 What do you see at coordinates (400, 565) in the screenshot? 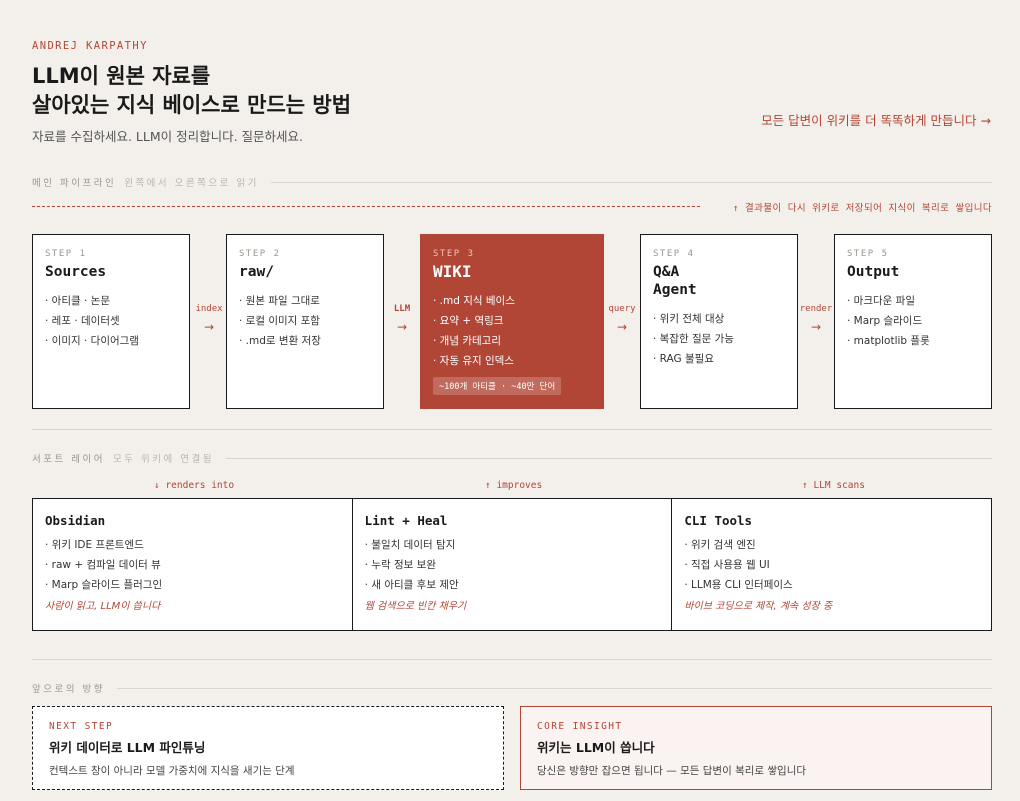
I see `list-item: · 누락 정보 보완` at bounding box center [400, 565].